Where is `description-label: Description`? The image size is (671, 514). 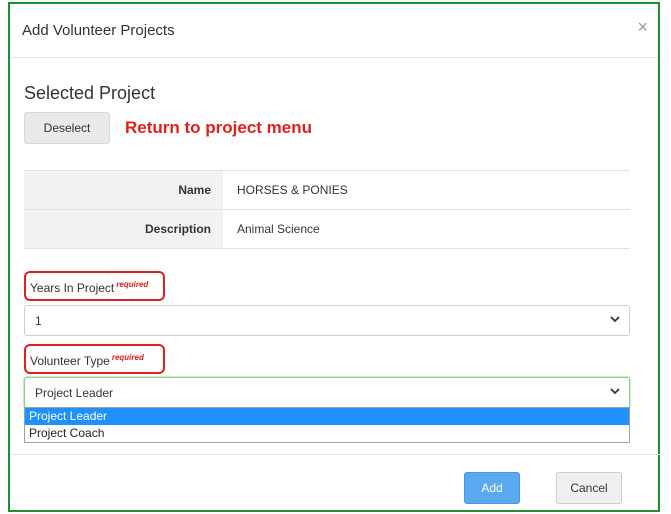 description-label: Description is located at coordinates (123, 229).